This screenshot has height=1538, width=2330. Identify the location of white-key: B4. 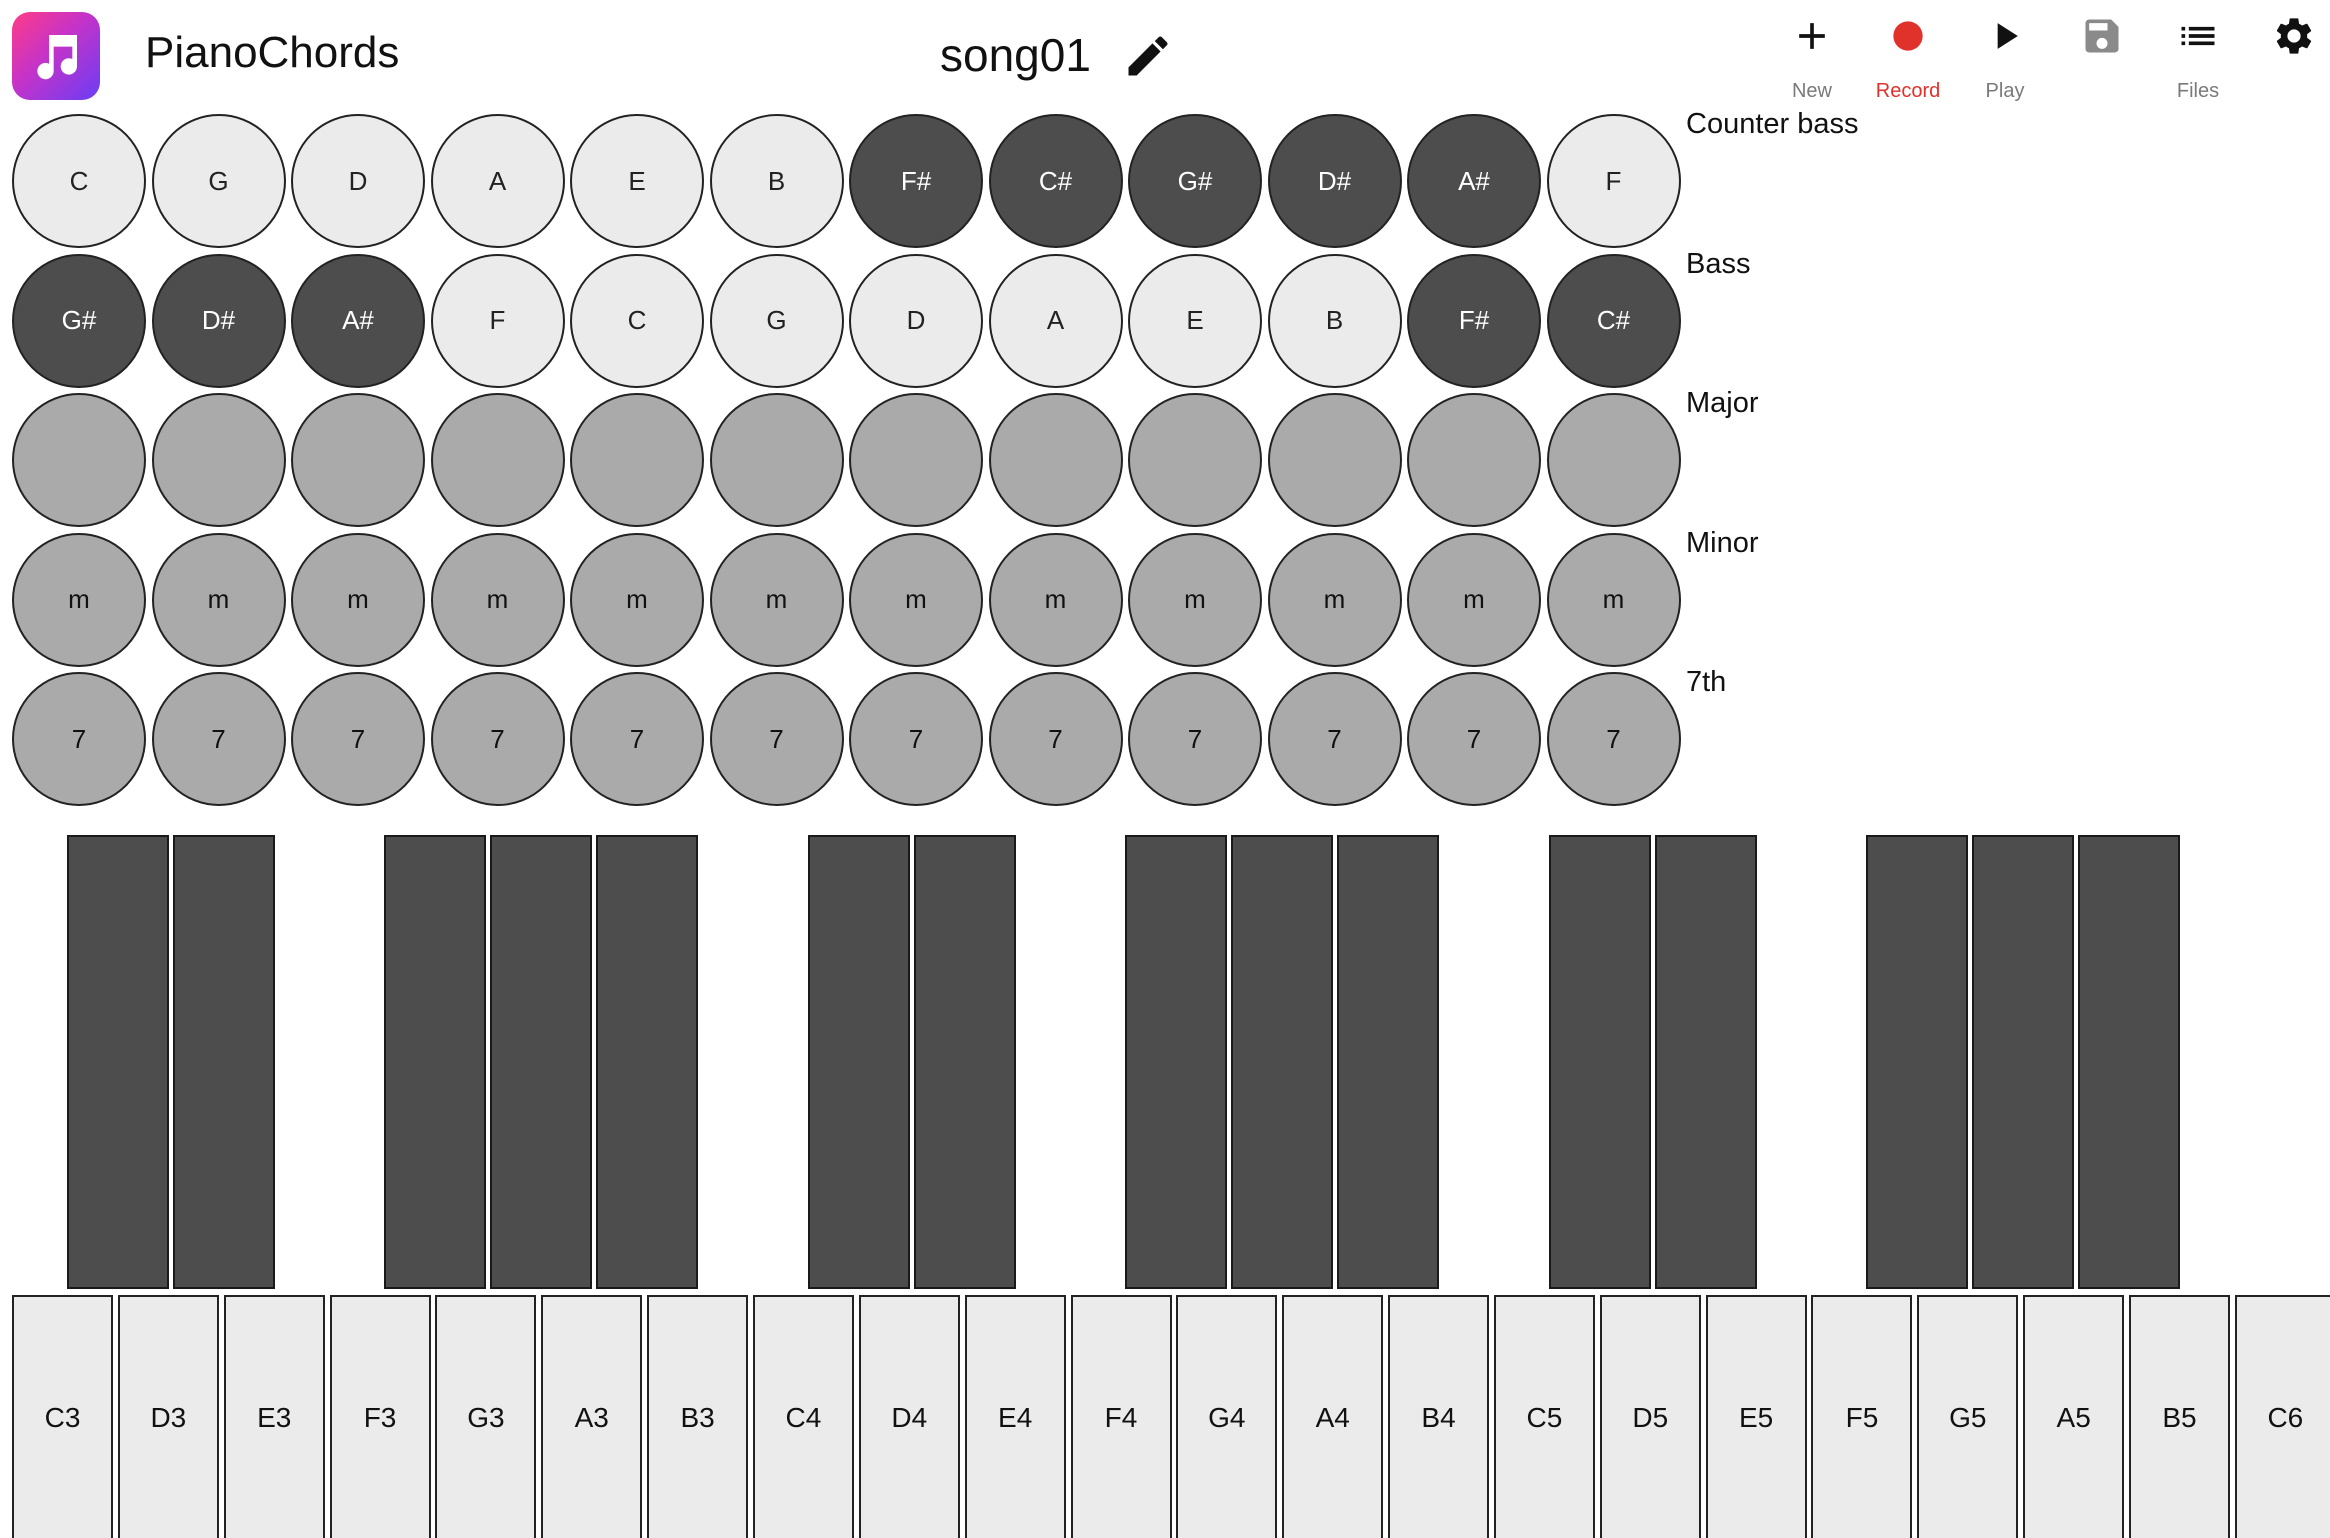
(1439, 1416).